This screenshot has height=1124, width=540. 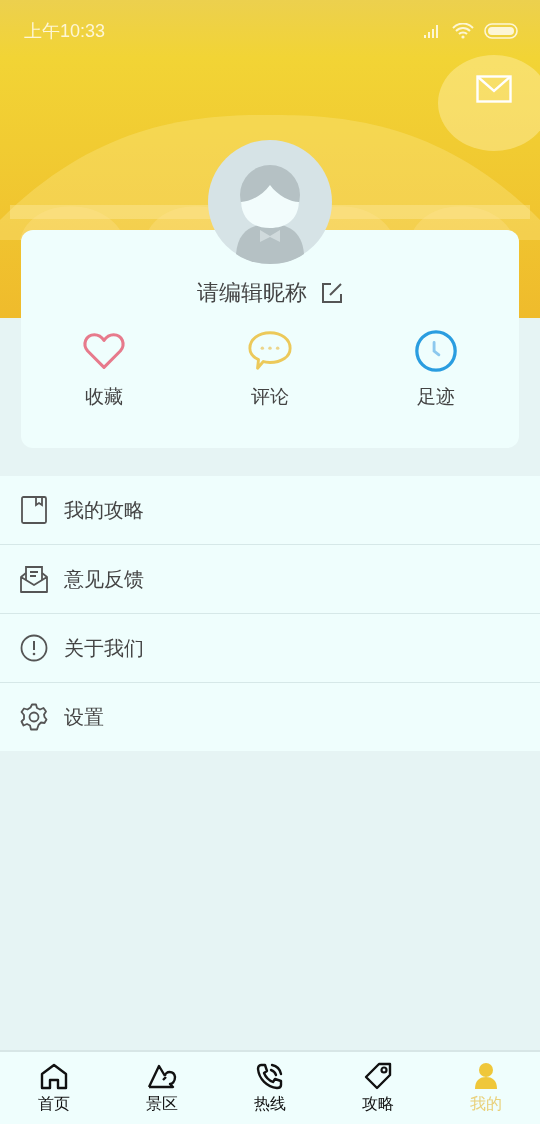 I want to click on home-icon, so click(x=54, y=1075).